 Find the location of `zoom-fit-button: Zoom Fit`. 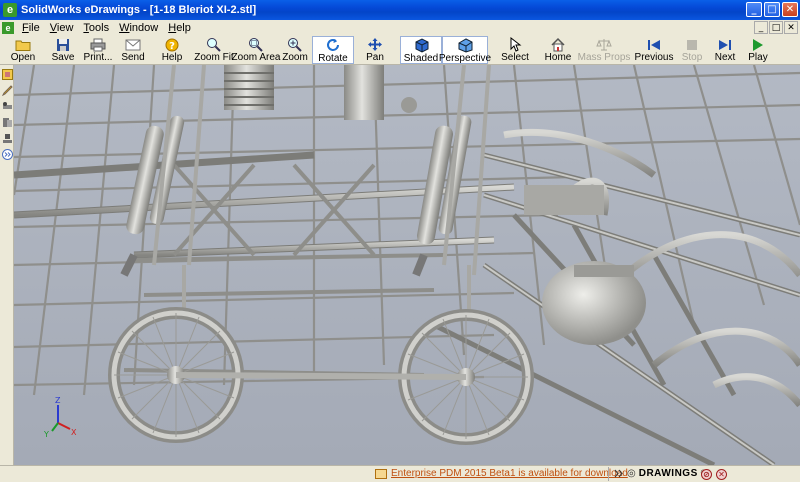

zoom-fit-button: Zoom Fit is located at coordinates (214, 50).